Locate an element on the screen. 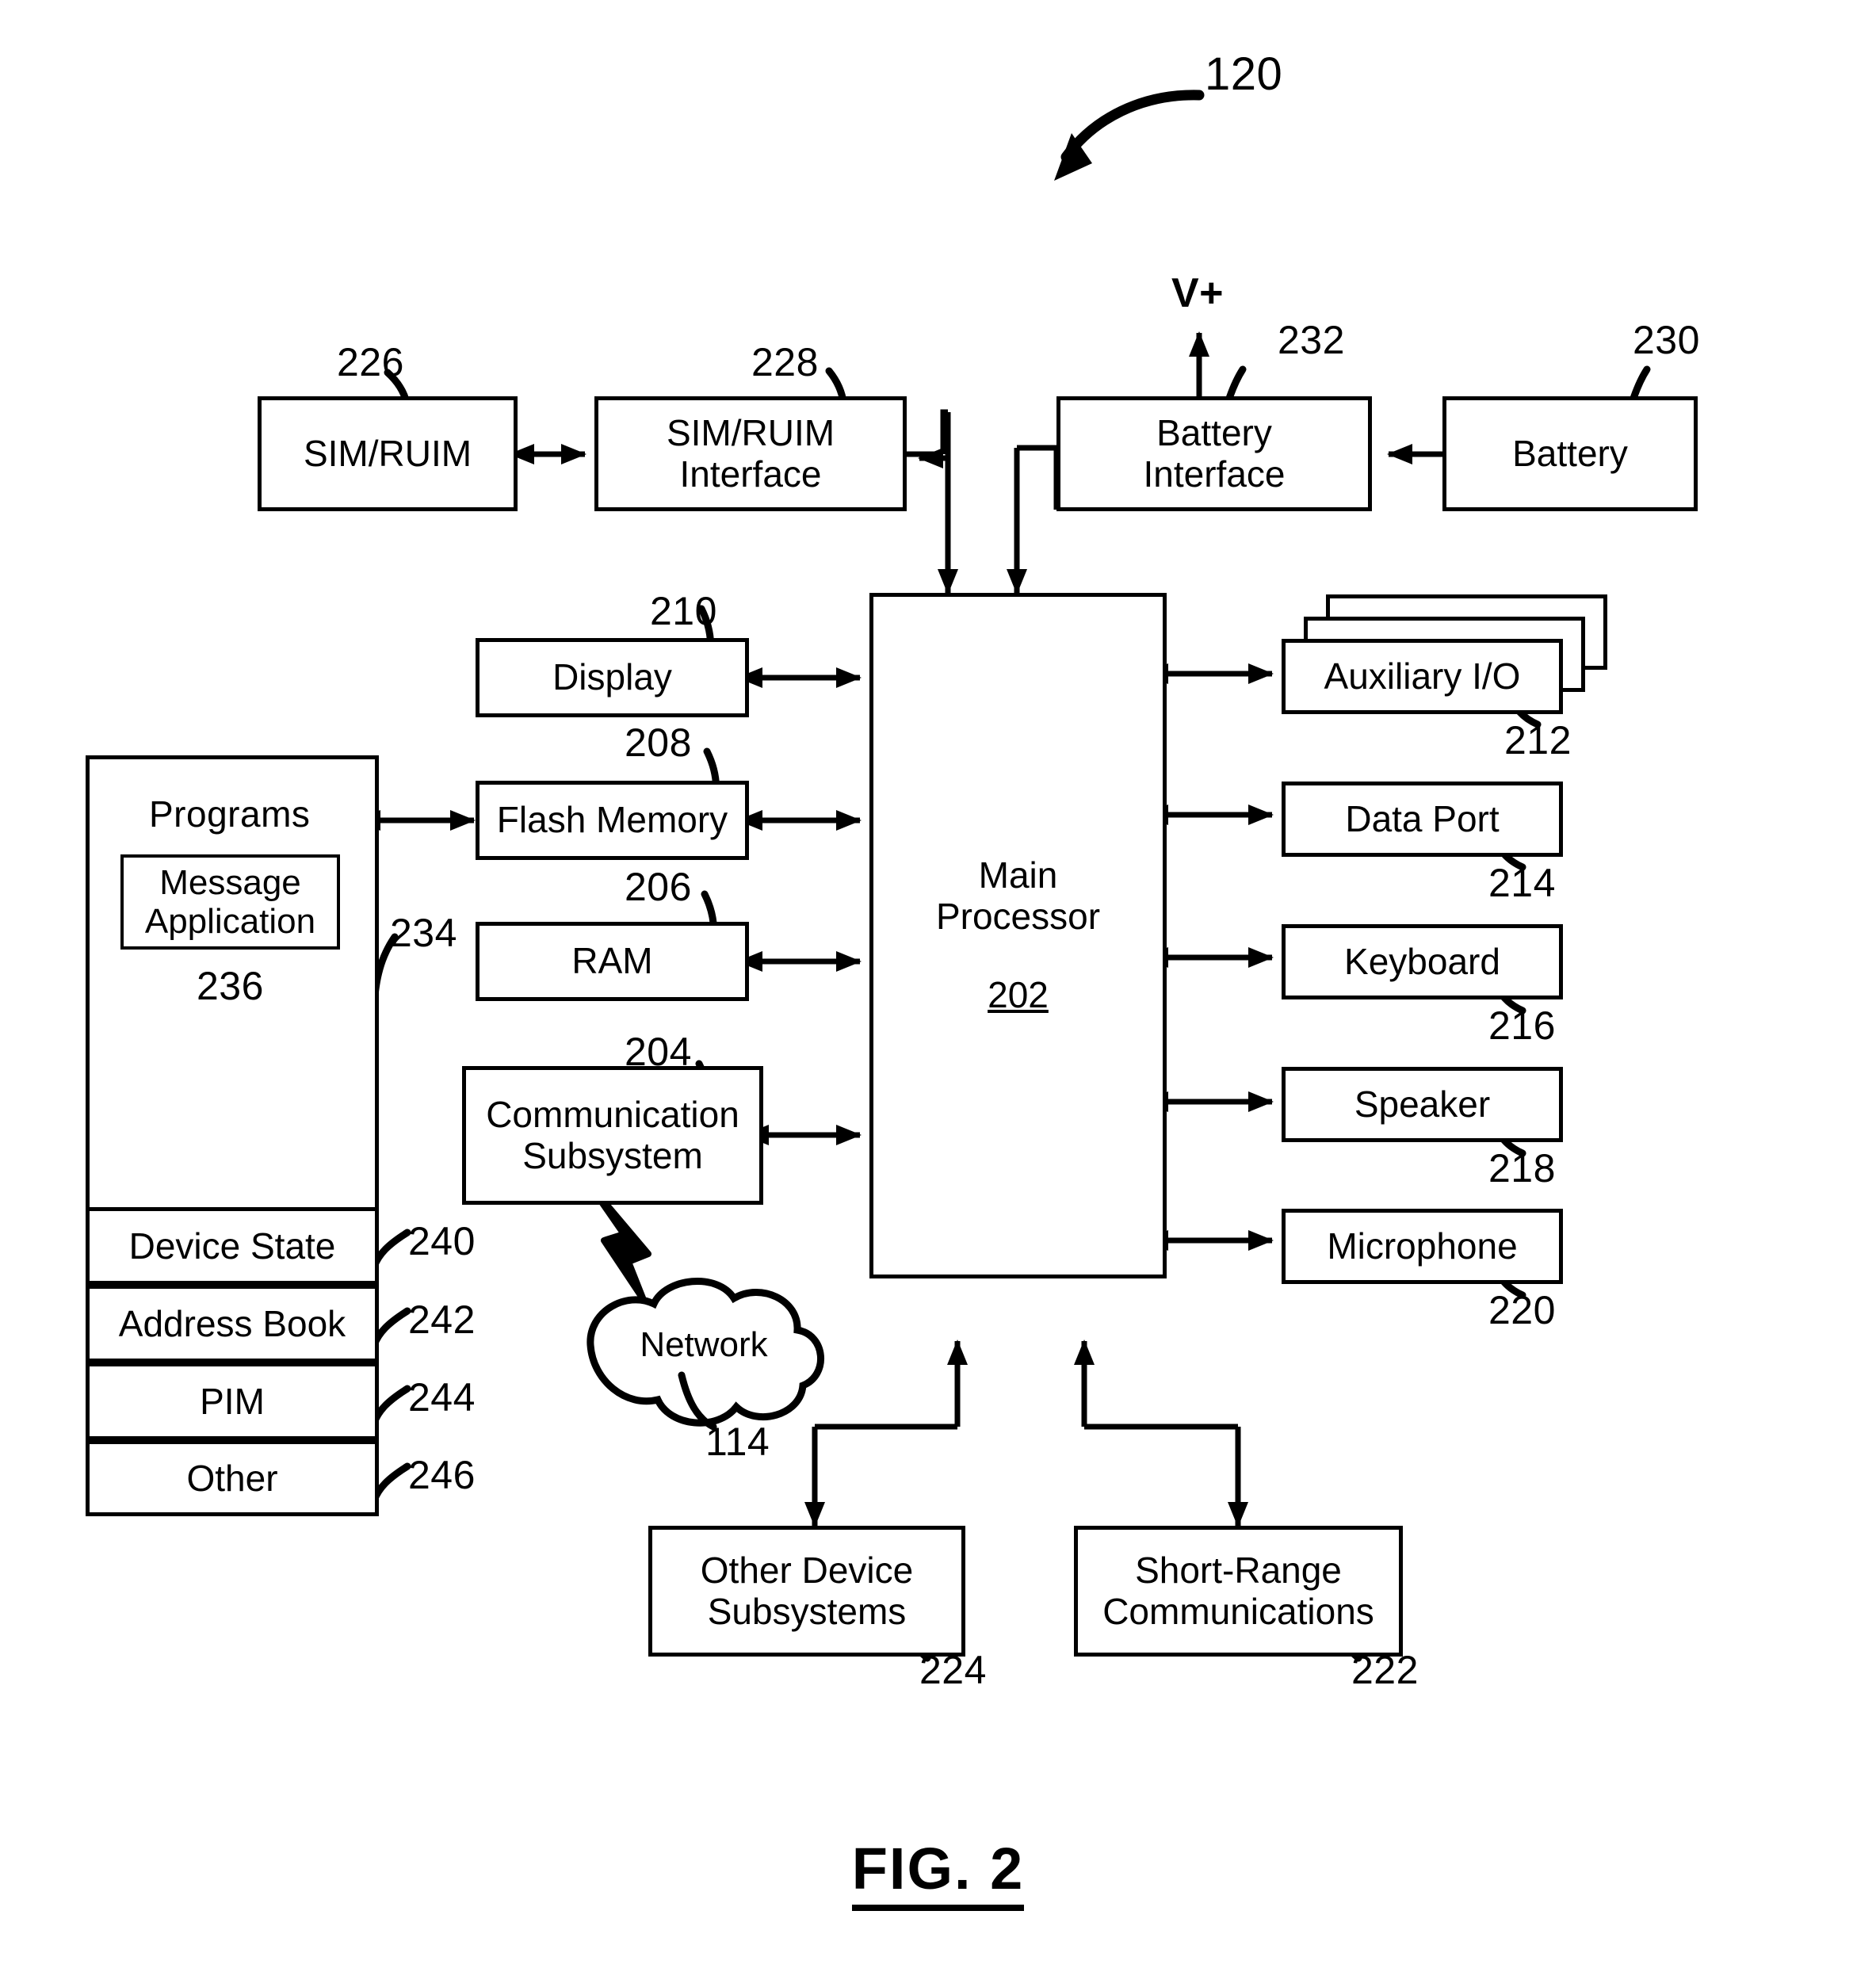 The width and height of the screenshot is (1876, 1972). block-speaker: Speaker is located at coordinates (1422, 1104).